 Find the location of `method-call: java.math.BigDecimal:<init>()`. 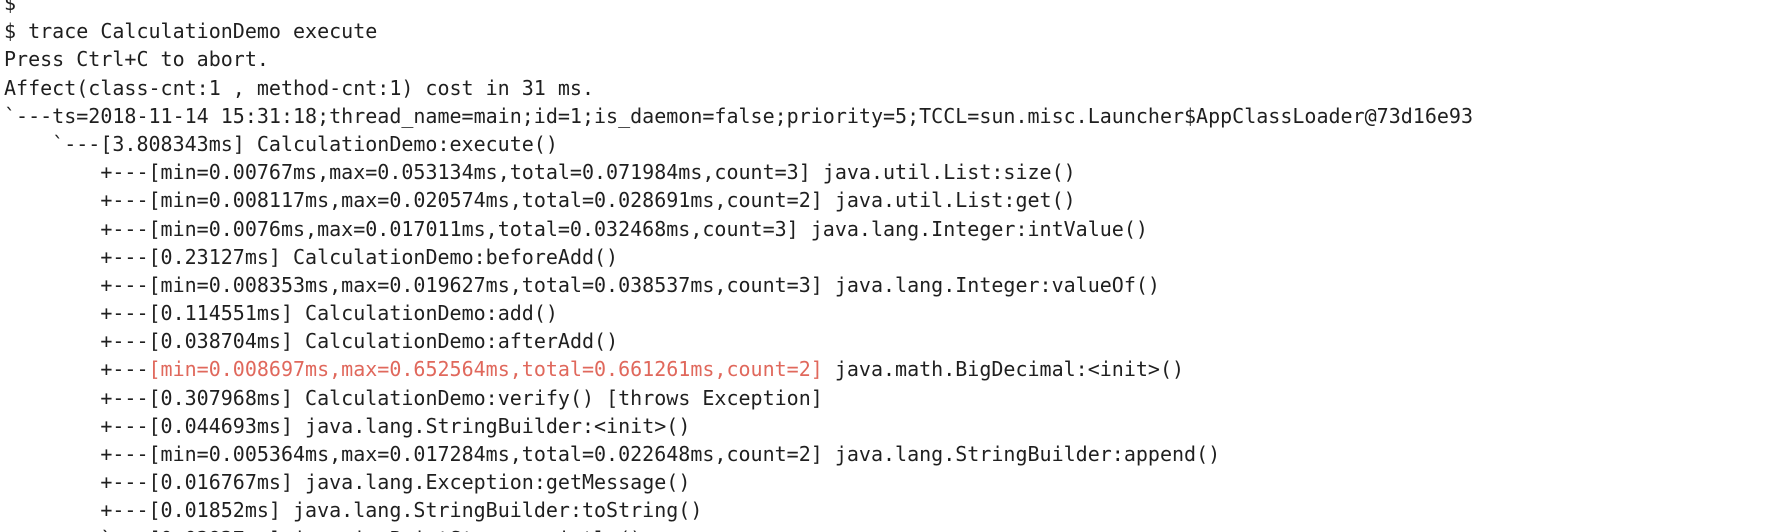

method-call: java.math.BigDecimal:<init>() is located at coordinates (1003, 369).